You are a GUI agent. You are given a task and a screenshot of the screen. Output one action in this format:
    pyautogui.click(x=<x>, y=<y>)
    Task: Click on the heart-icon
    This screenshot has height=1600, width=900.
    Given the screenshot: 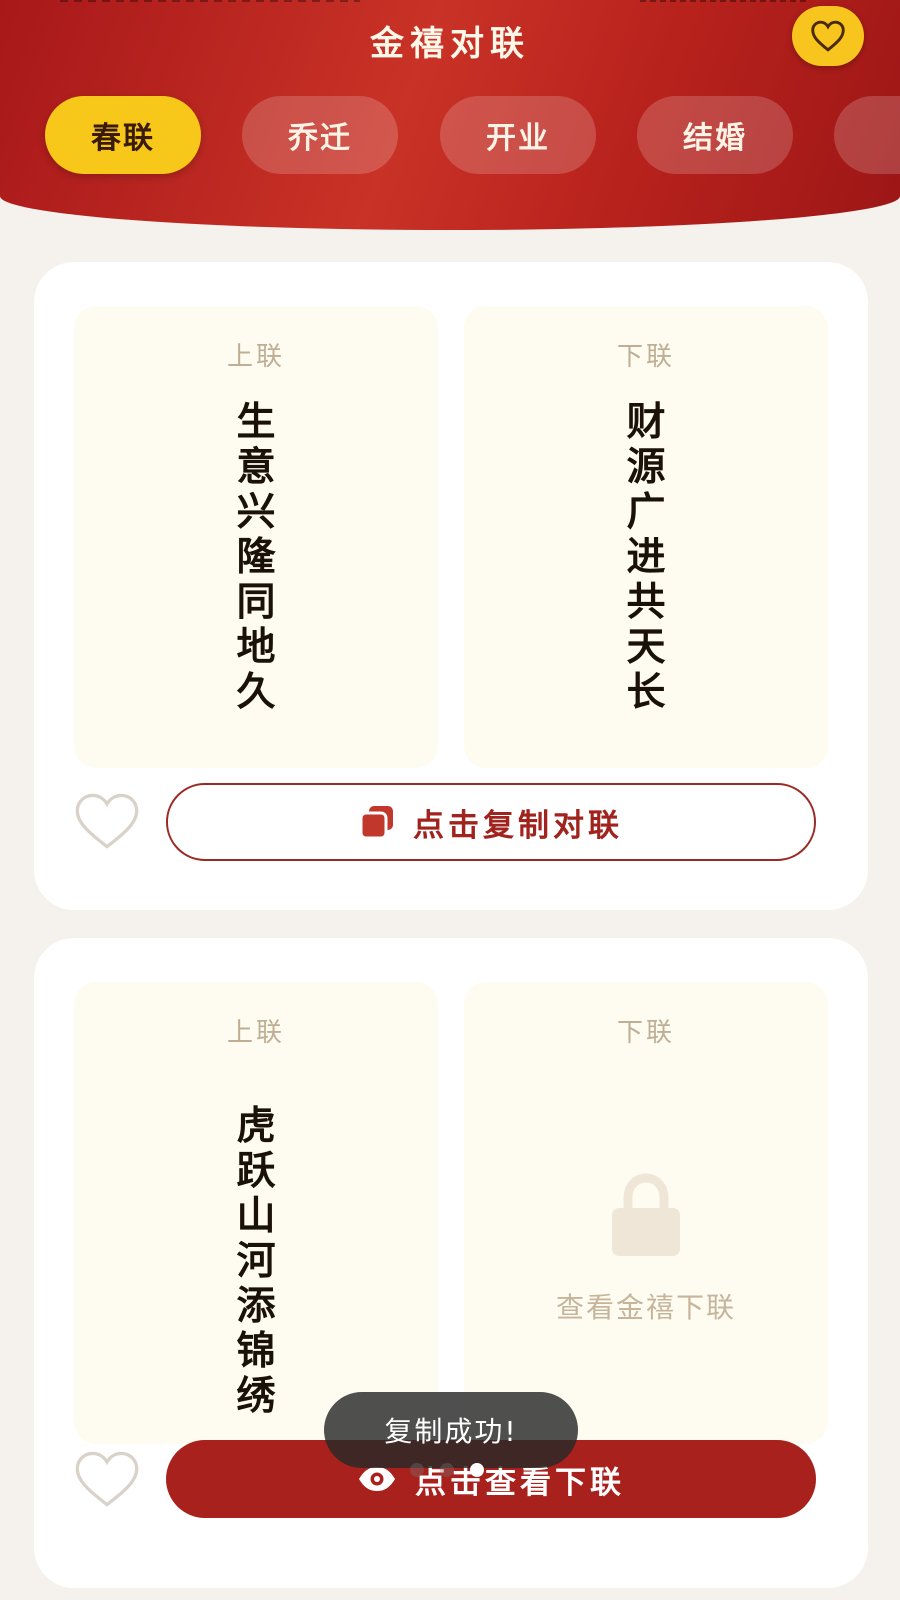 What is the action you would take?
    pyautogui.click(x=828, y=36)
    